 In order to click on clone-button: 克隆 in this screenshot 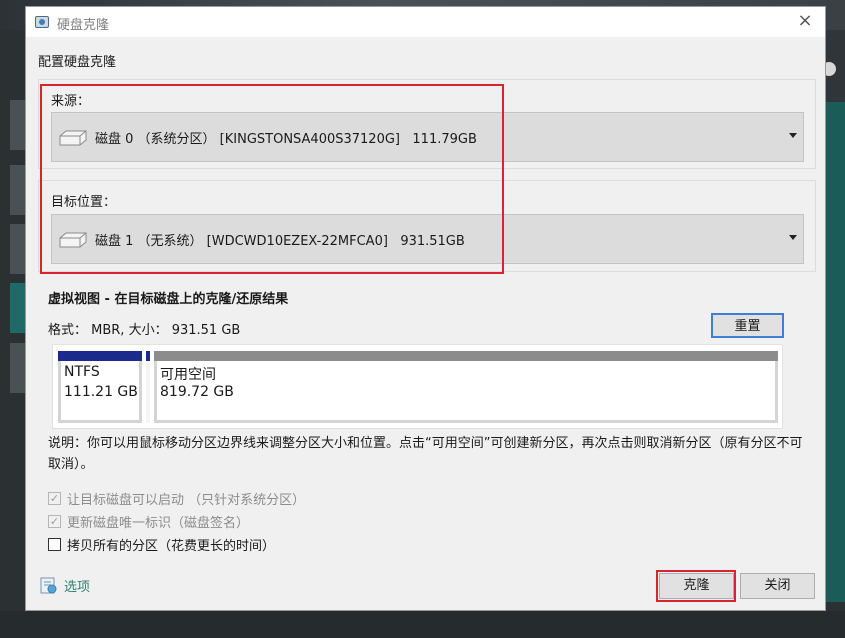, I will do `click(696, 586)`.